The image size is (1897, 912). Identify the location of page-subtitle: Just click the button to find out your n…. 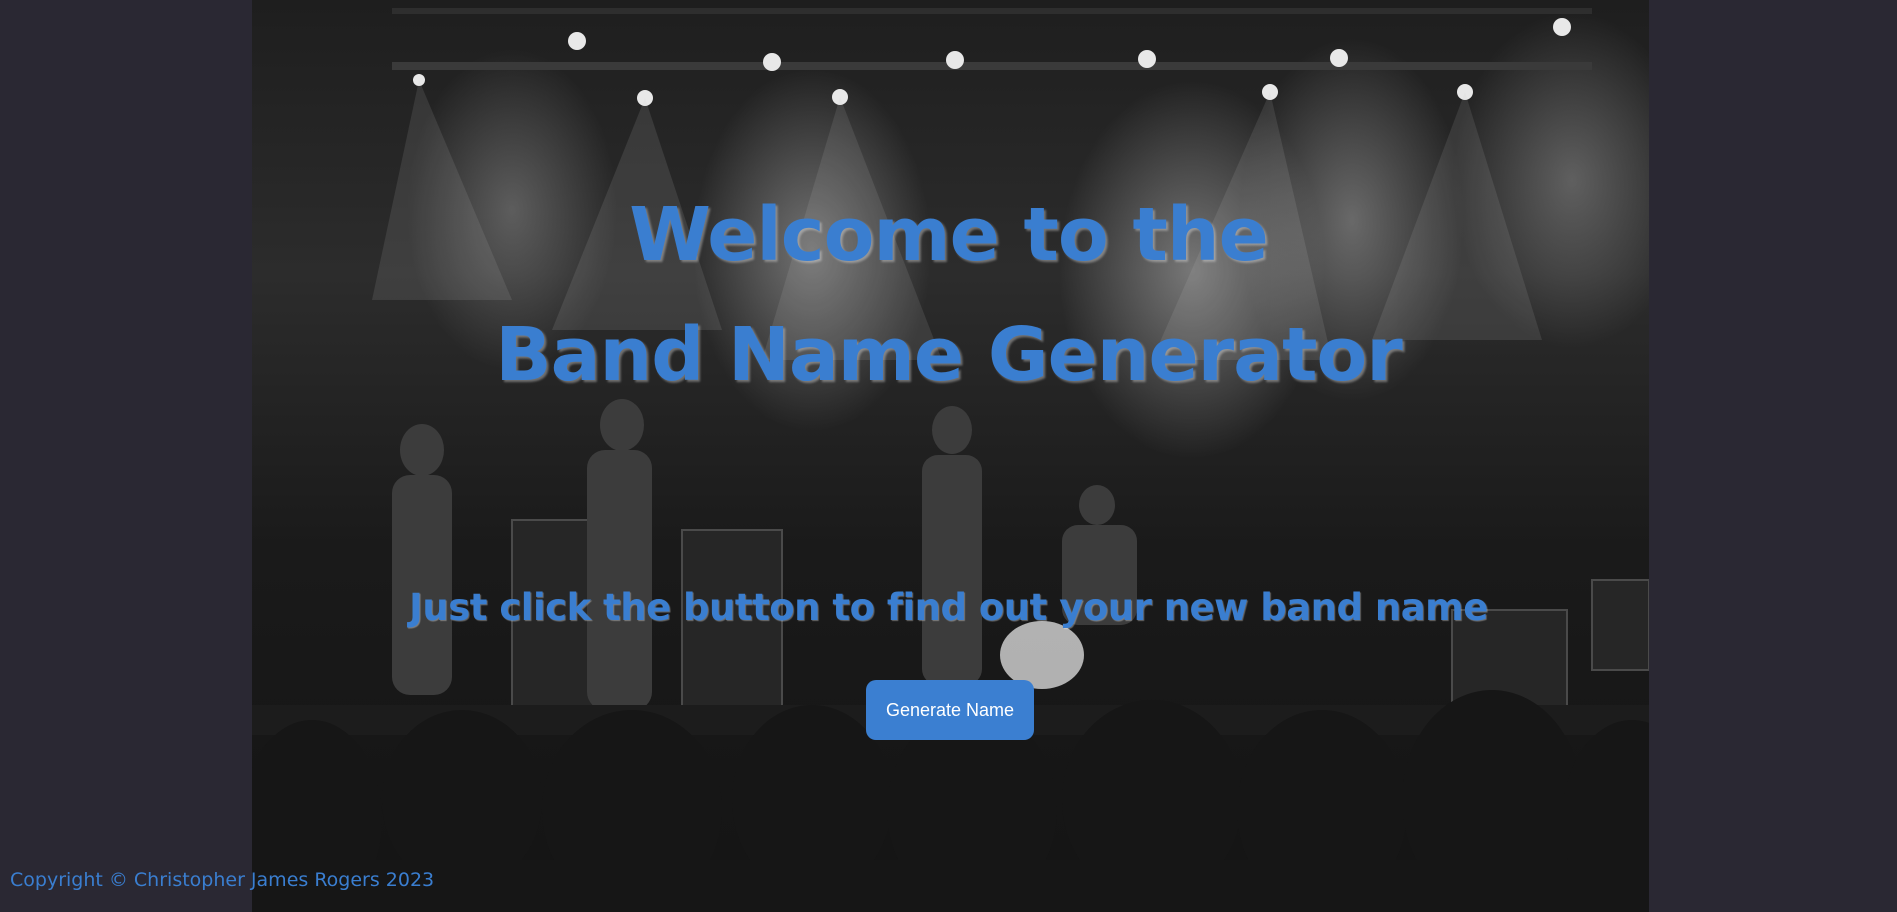
(948, 607).